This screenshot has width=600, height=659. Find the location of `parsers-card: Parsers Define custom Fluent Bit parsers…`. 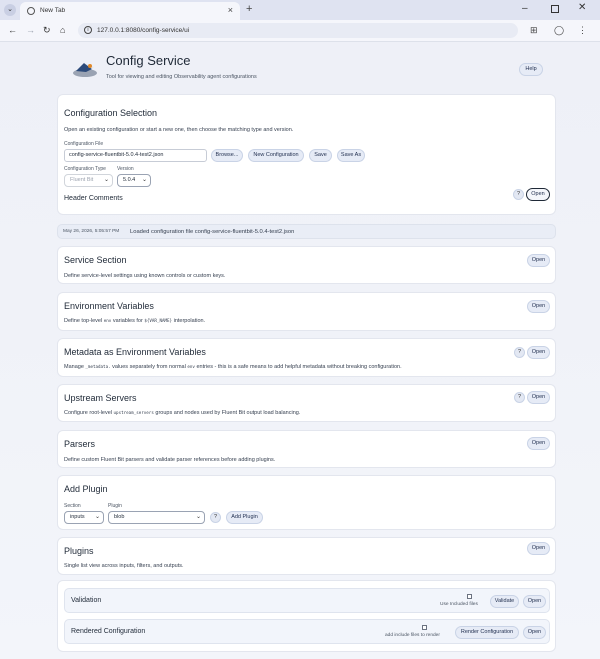

parsers-card: Parsers Define custom Fluent Bit parsers… is located at coordinates (306, 449).